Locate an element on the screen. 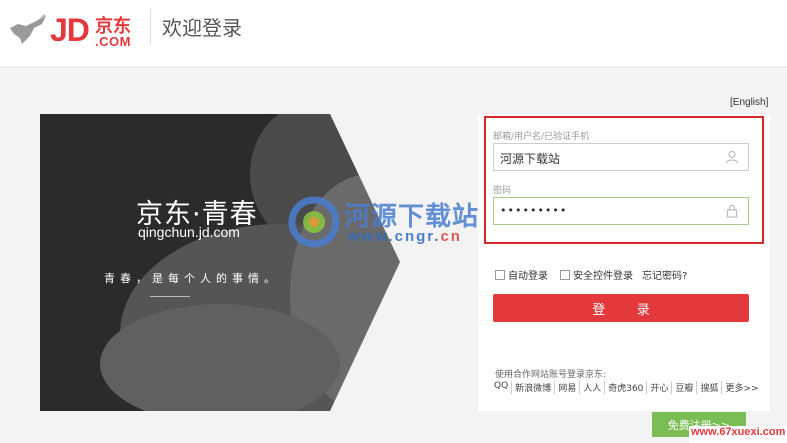  secure-control-checkbox: 安全控件登录 is located at coordinates (596, 274).